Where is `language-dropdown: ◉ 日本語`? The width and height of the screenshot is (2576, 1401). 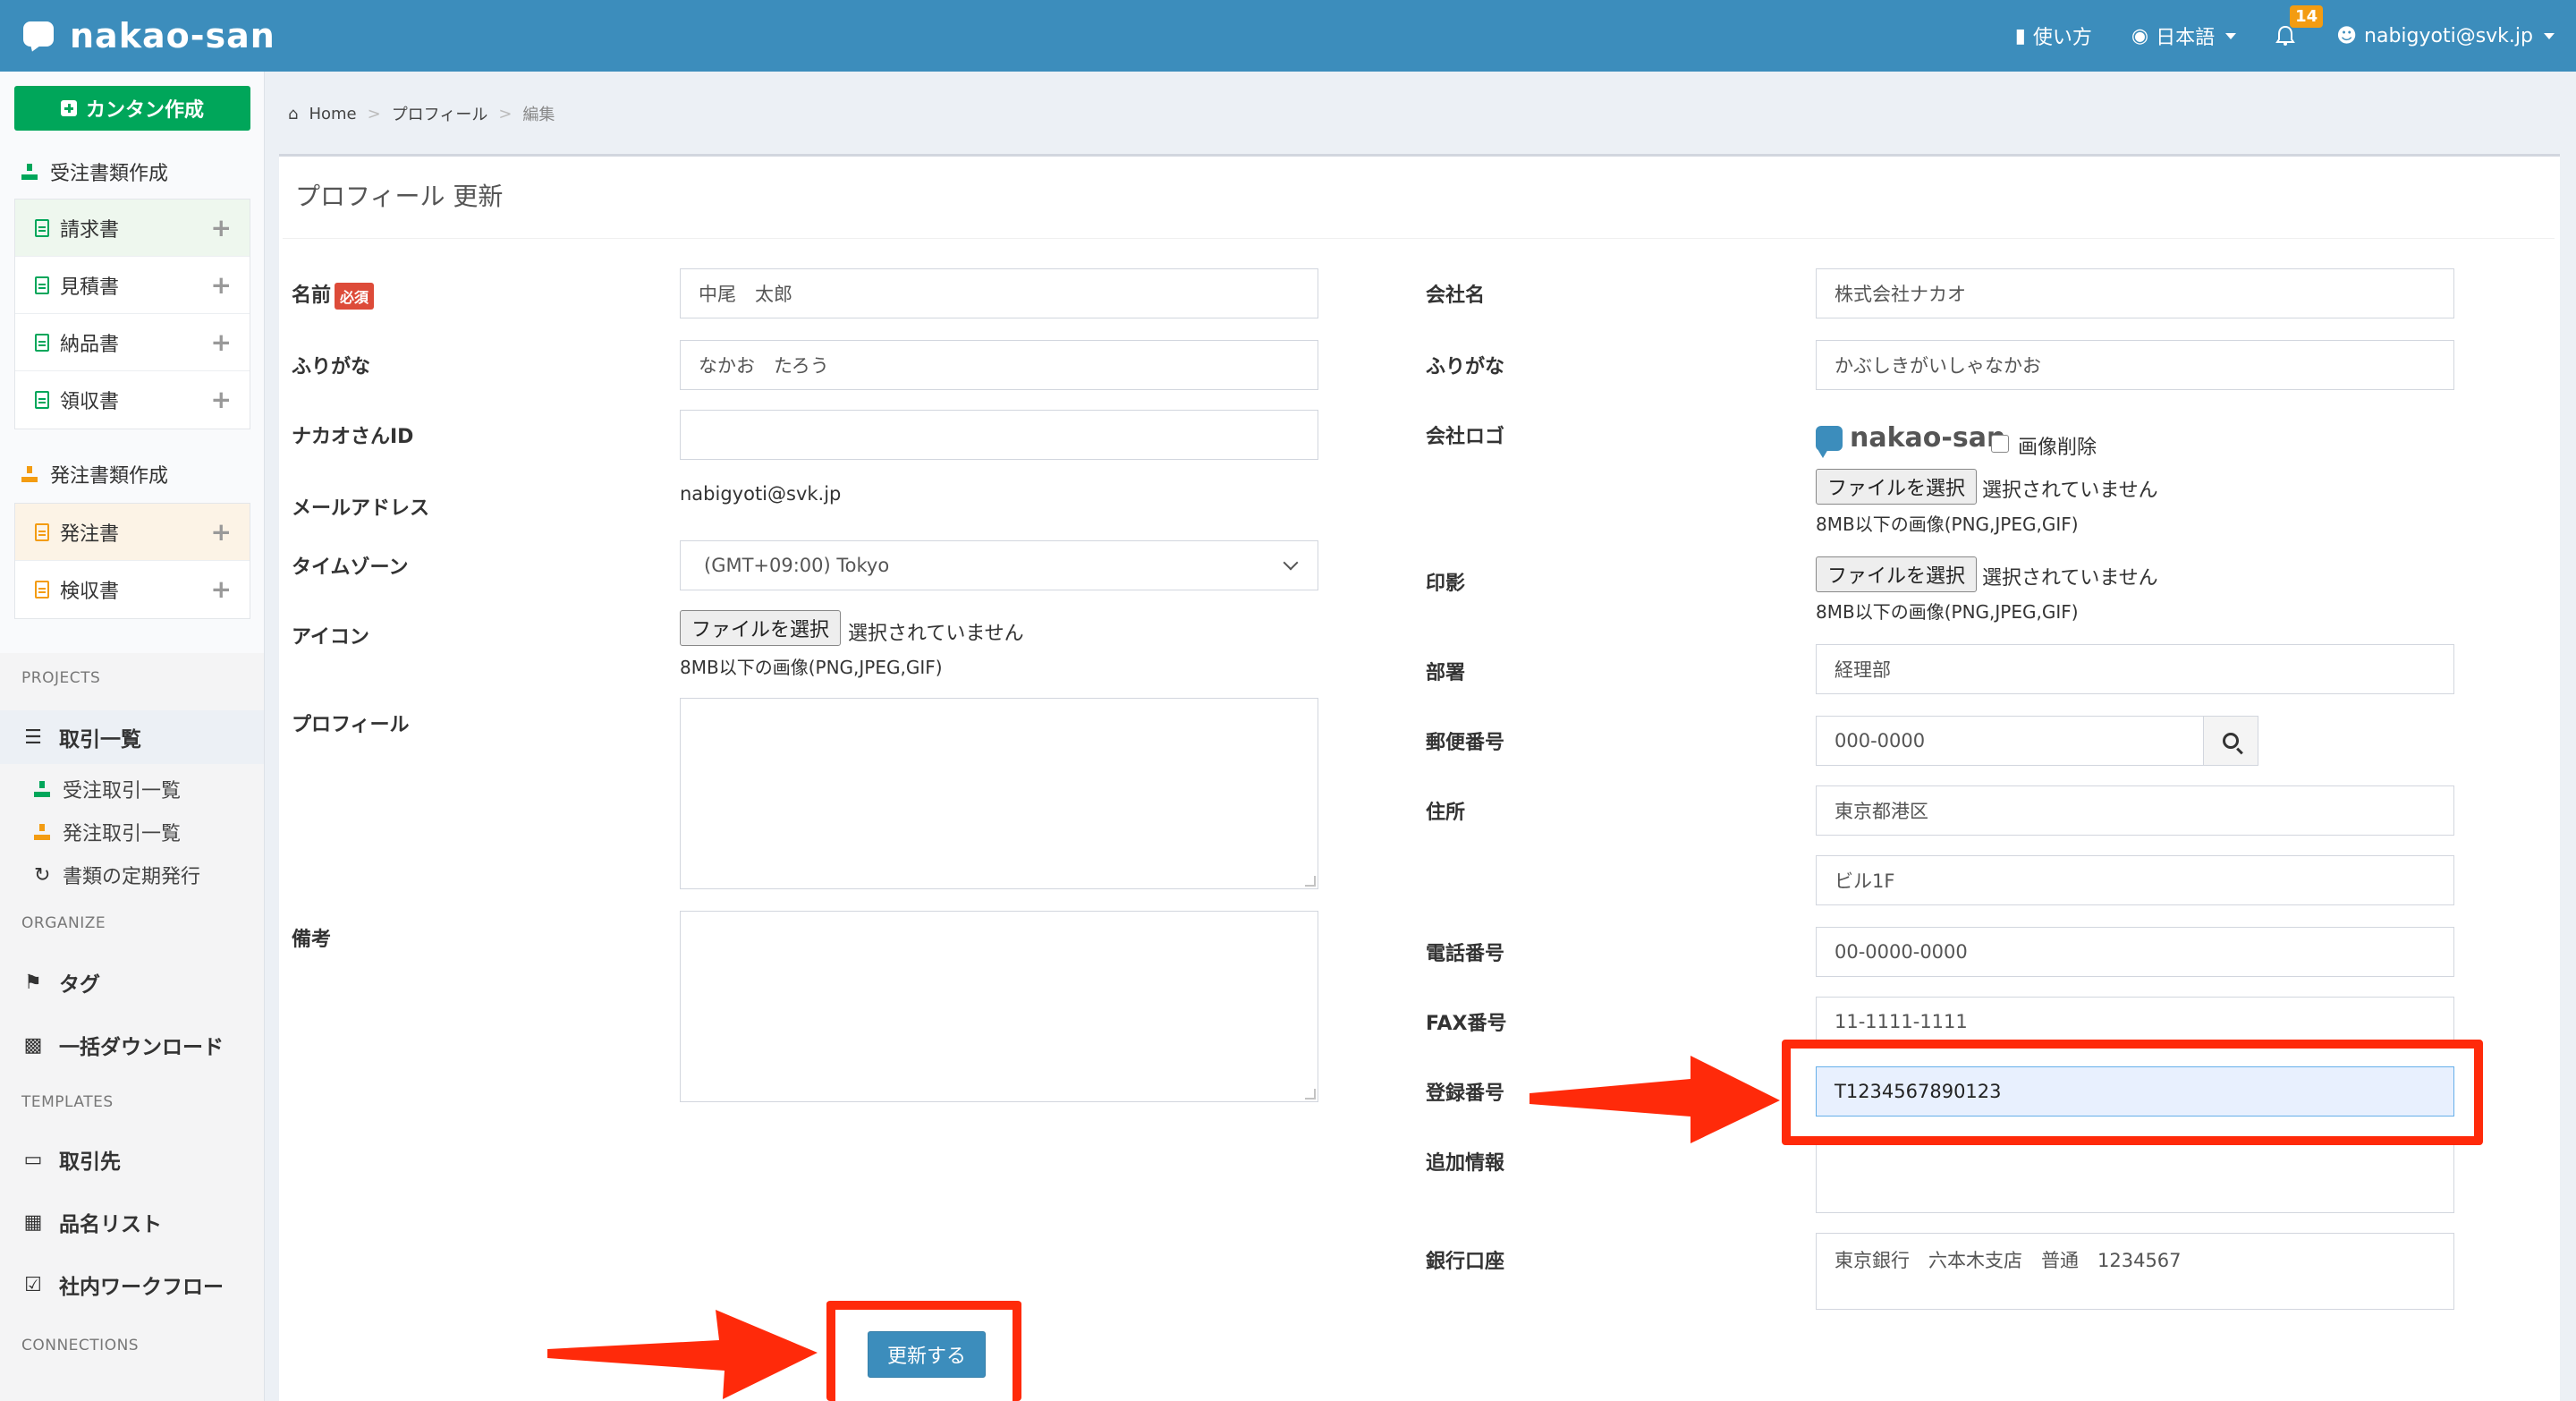 language-dropdown: ◉ 日本語 is located at coordinates (2184, 35).